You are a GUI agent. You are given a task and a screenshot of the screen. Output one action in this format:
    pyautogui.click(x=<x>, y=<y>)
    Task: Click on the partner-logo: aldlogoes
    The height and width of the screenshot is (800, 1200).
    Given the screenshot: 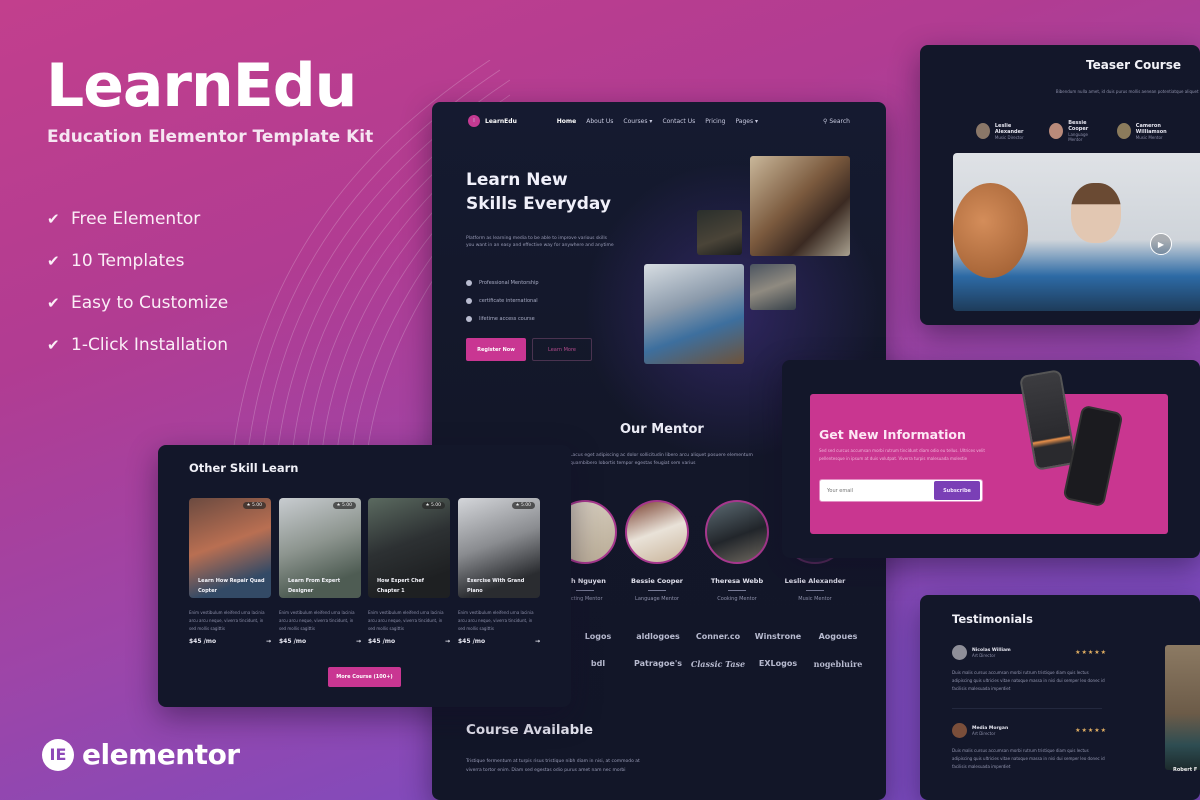 What is the action you would take?
    pyautogui.click(x=658, y=636)
    